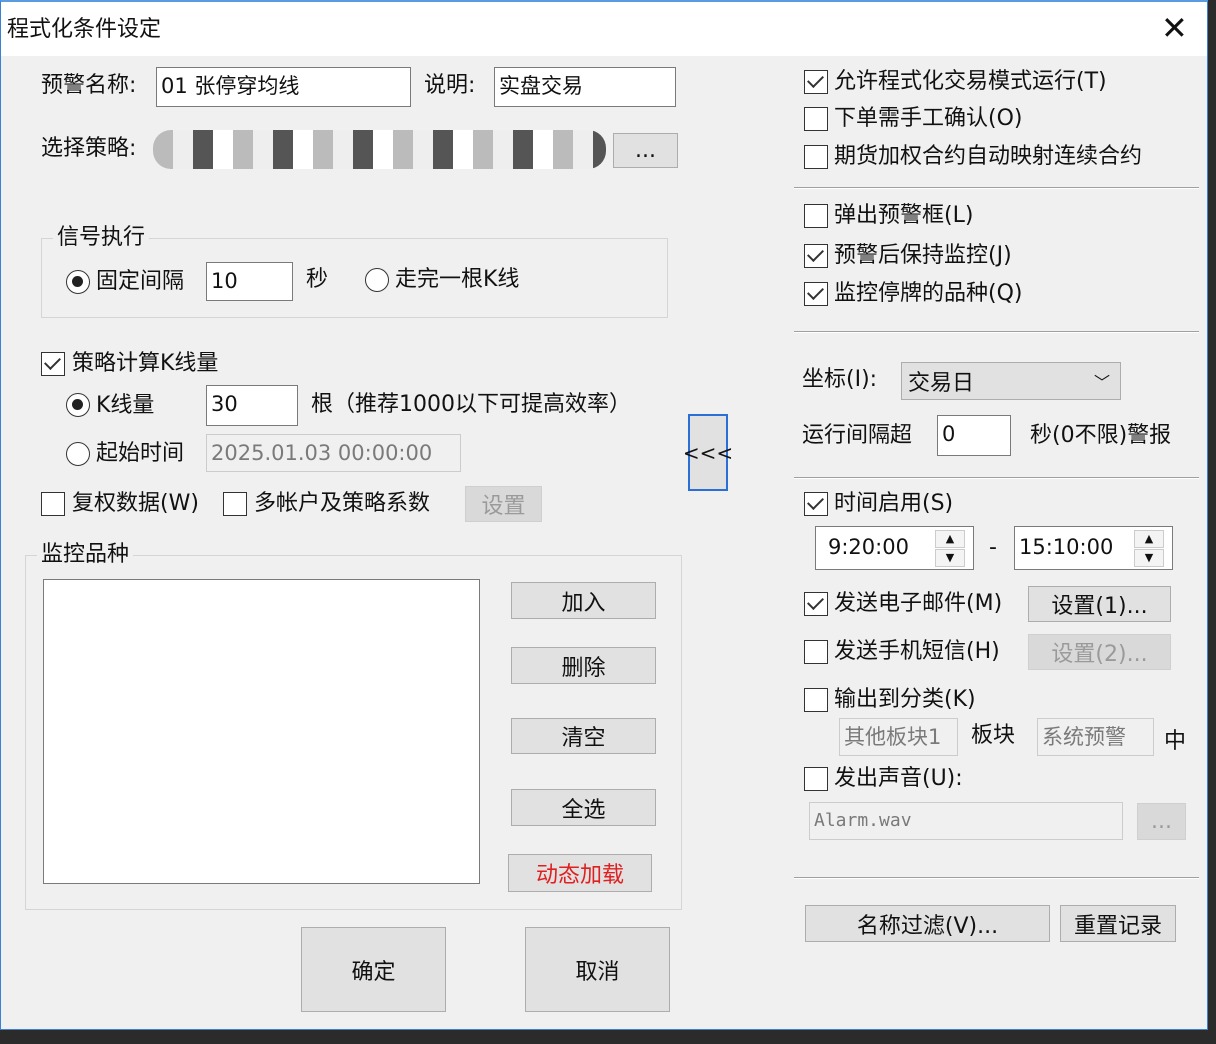  What do you see at coordinates (597, 969) in the screenshot?
I see `cancel-button: 取消` at bounding box center [597, 969].